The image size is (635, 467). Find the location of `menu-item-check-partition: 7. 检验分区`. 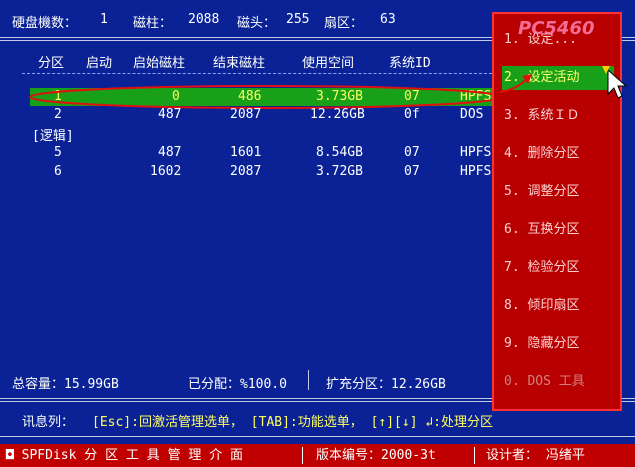

menu-item-check-partition: 7. 检验分区 is located at coordinates (560, 268).